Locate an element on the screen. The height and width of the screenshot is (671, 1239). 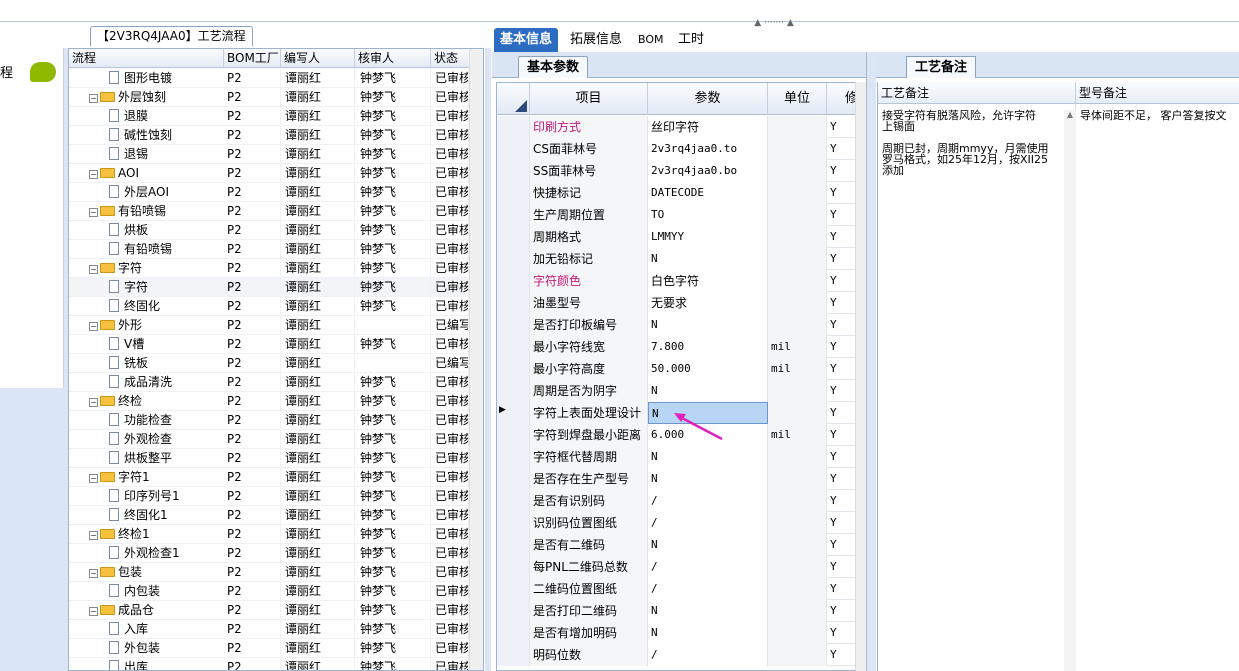
tree-node: 入库 is located at coordinates (128, 629).